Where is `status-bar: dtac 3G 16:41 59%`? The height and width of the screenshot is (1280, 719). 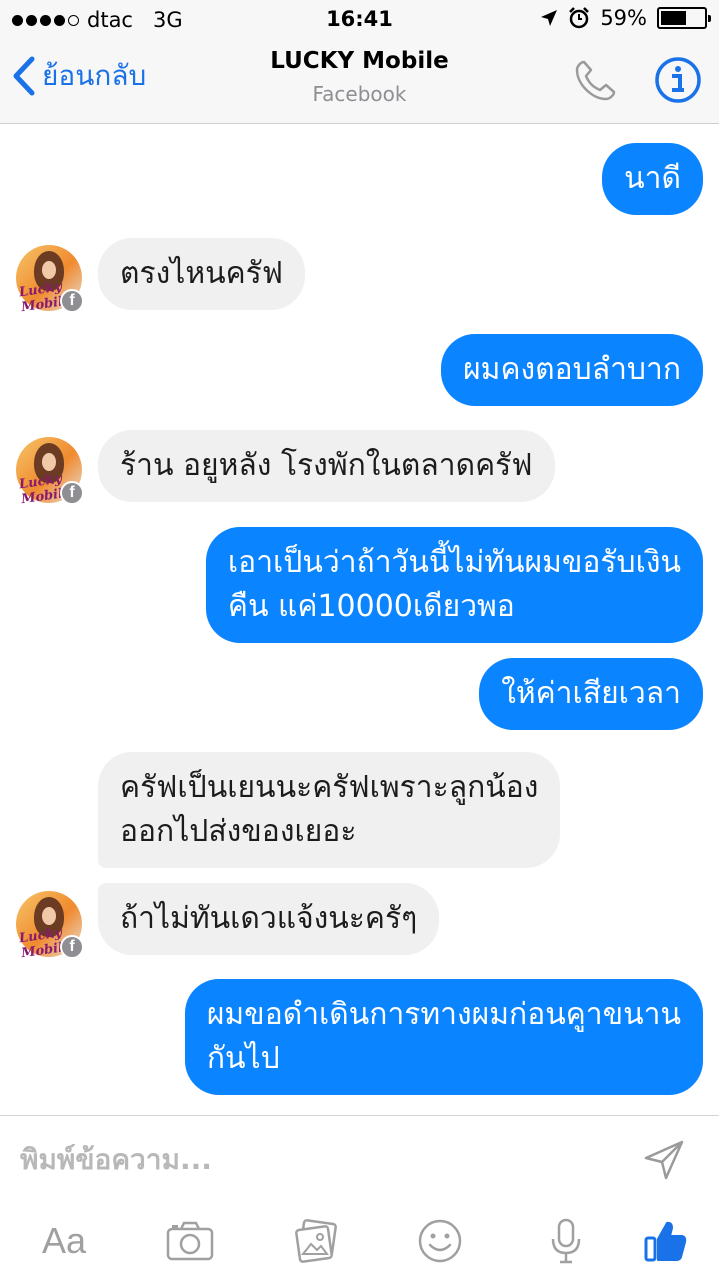
status-bar: dtac 3G 16:41 59% is located at coordinates (359, 20).